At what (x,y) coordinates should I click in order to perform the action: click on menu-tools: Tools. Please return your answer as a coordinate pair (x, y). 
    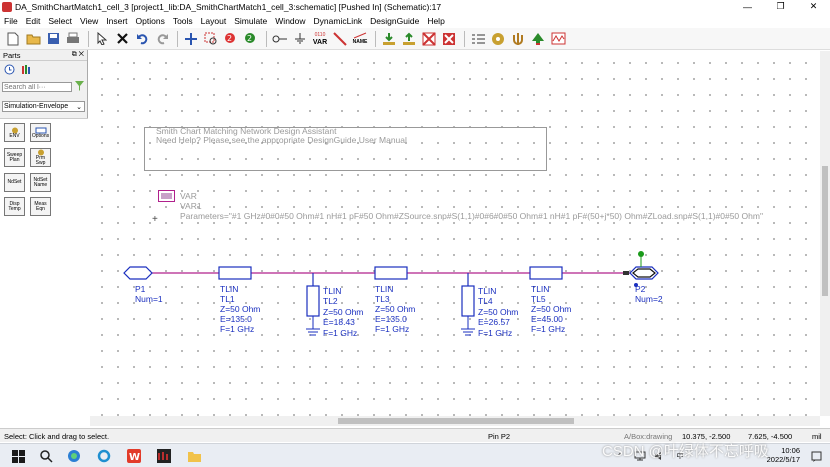
    Looking at the image, I should click on (183, 21).